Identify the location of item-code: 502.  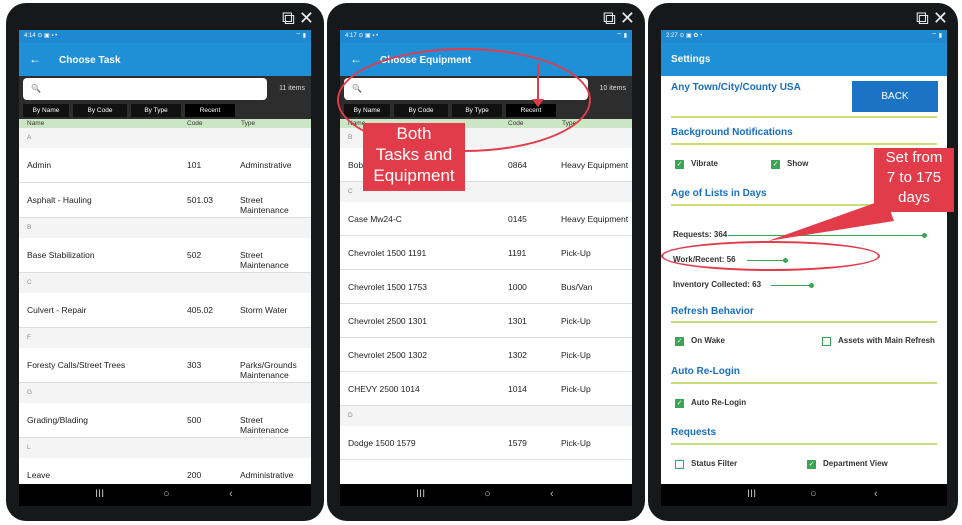
(194, 255).